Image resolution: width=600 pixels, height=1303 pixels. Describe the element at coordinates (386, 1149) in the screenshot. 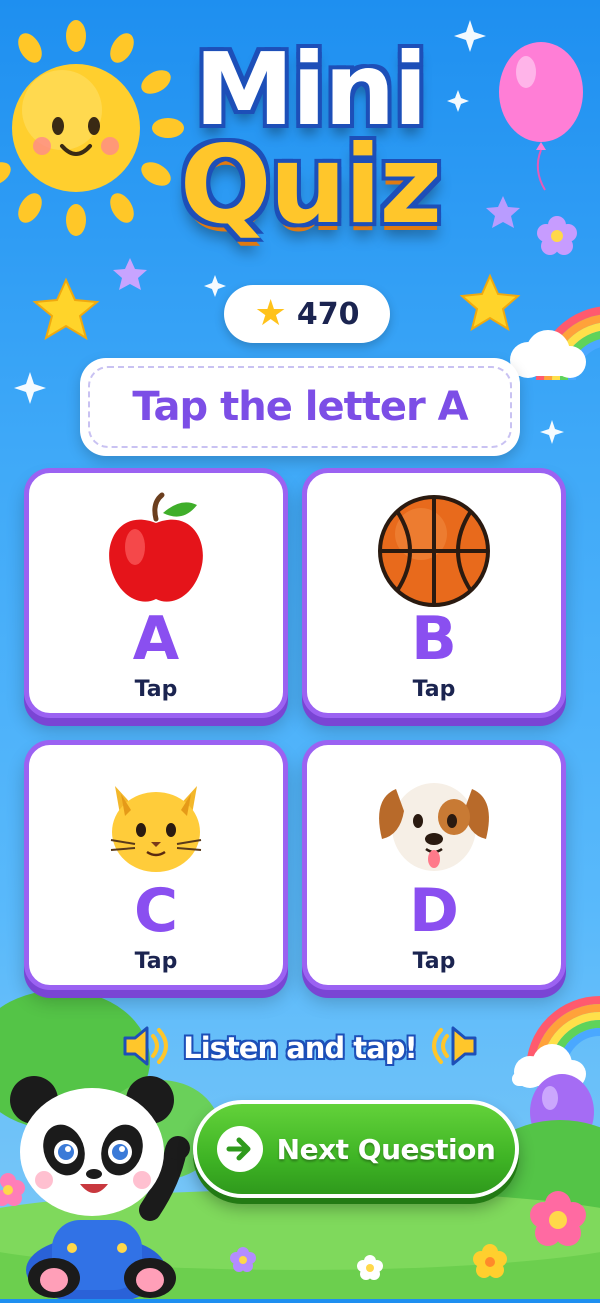

I see `next-question-label: Next Question` at that location.